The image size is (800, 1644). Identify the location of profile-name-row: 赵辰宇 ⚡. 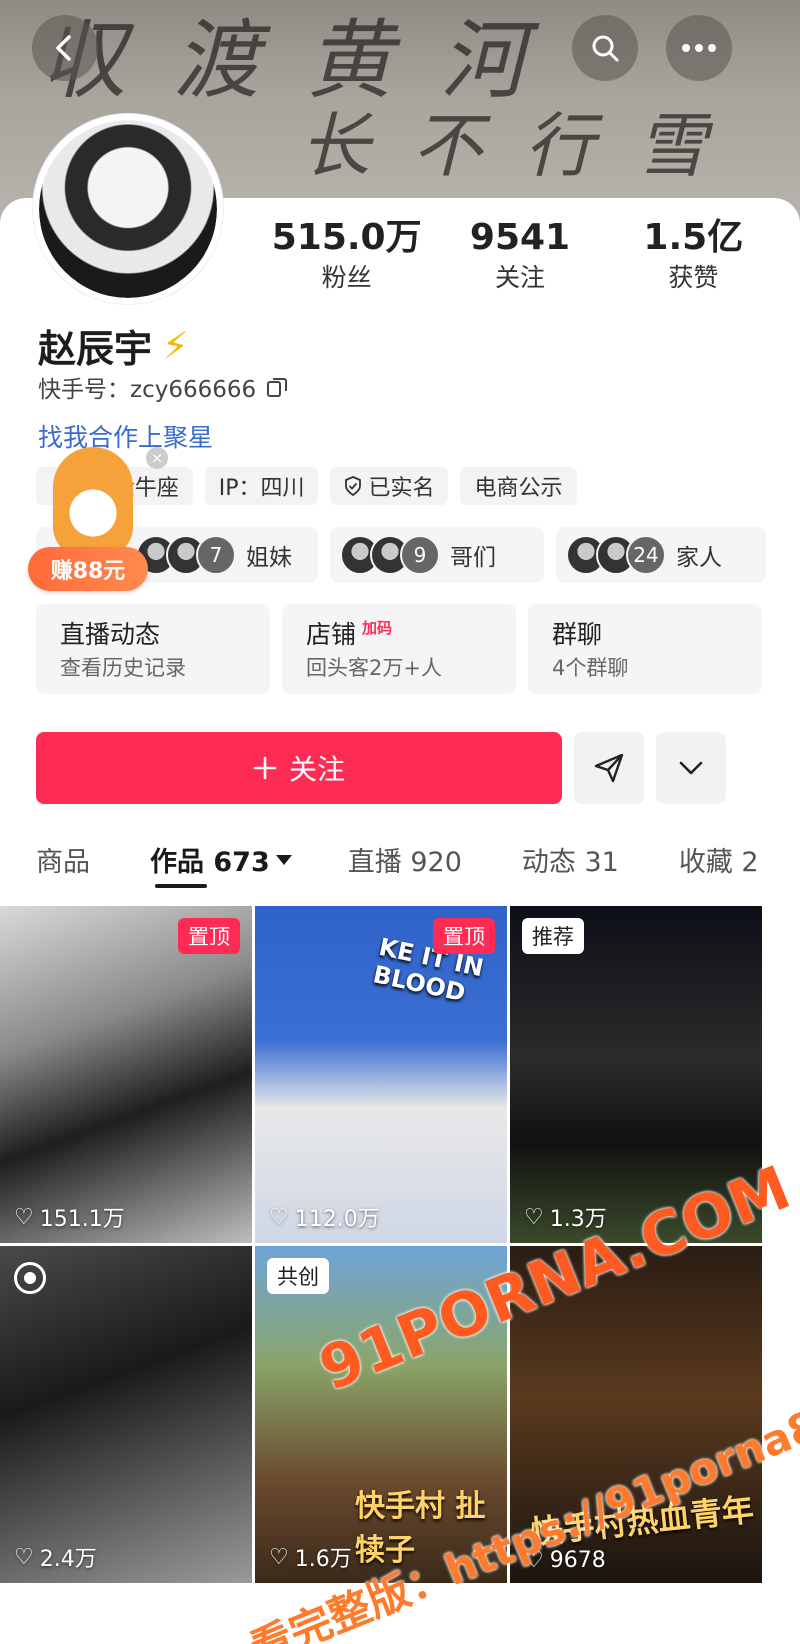
(113, 345).